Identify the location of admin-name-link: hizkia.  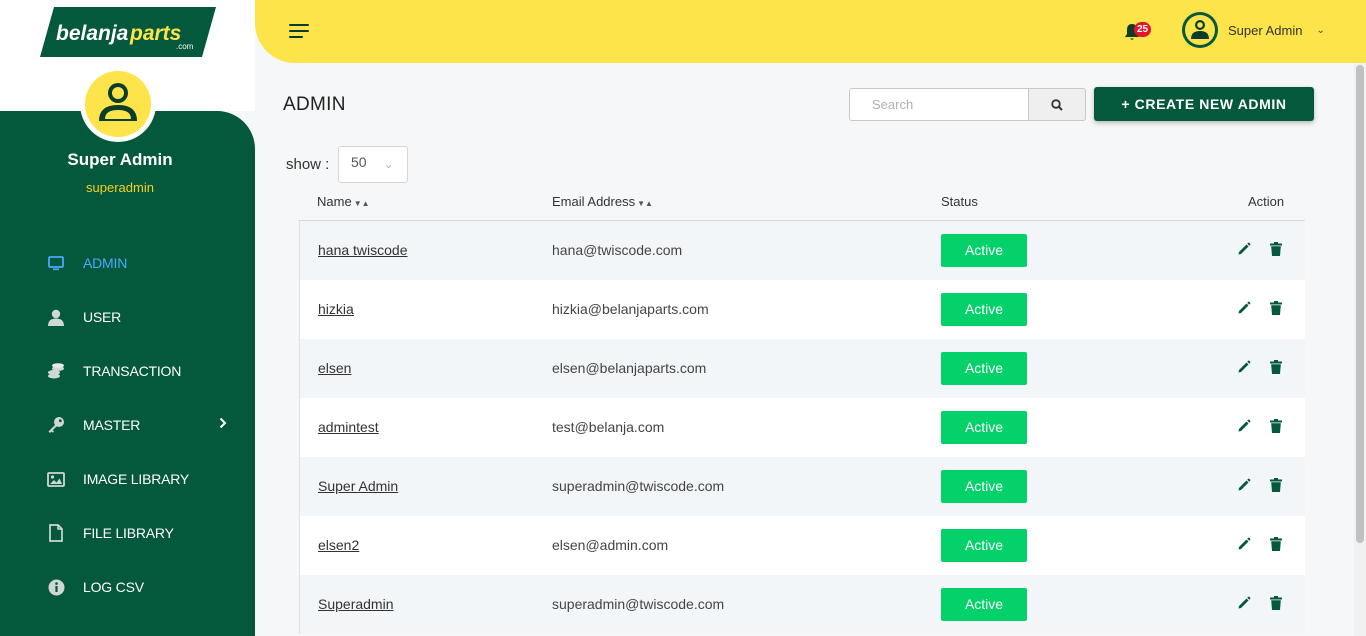
(336, 309).